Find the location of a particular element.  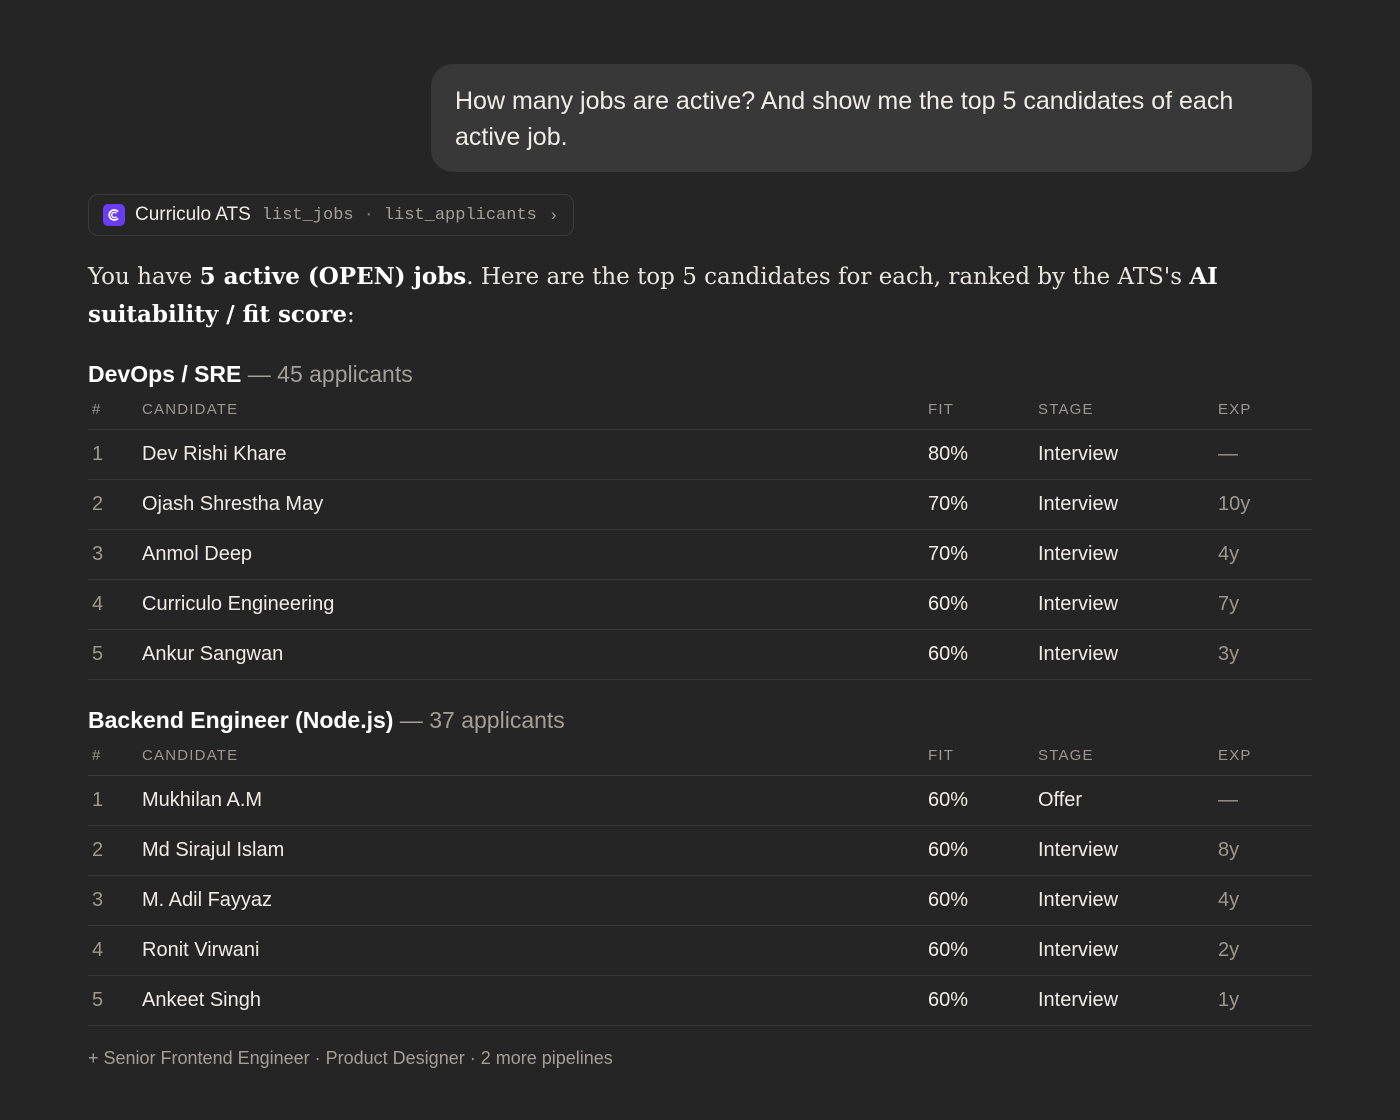

job-title: DevOps / SRE is located at coordinates (165, 374).